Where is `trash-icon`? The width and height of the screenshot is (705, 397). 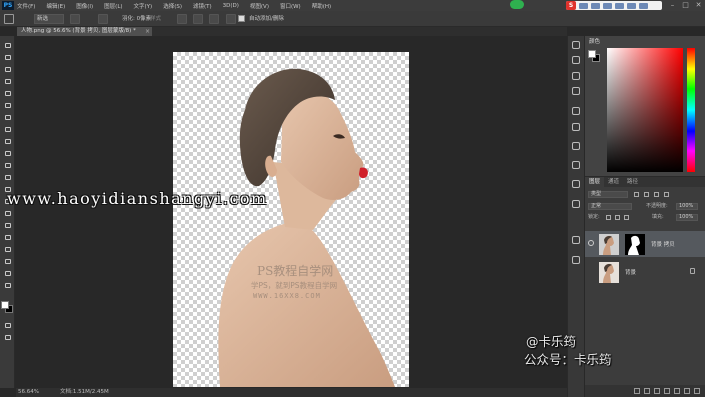 trash-icon is located at coordinates (697, 391).